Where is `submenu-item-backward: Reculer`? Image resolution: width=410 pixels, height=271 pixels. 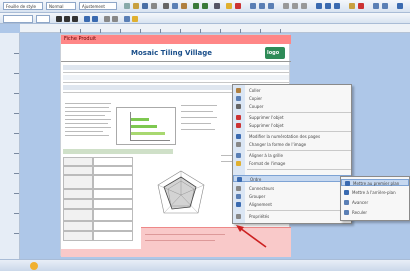
submenu-item-backward: Reculer is located at coordinates (375, 212).